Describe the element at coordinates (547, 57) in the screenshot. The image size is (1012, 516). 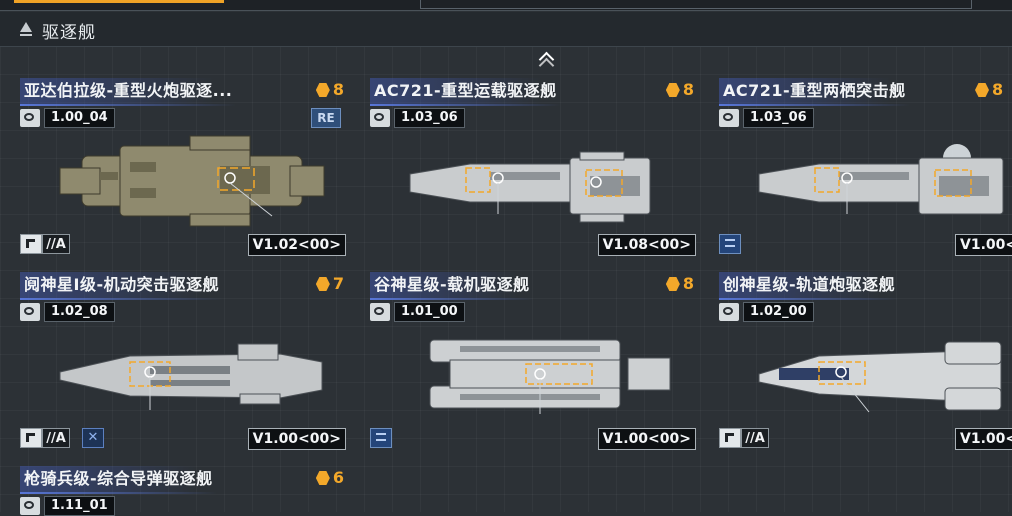
I see `collapse-chevron-icon` at that location.